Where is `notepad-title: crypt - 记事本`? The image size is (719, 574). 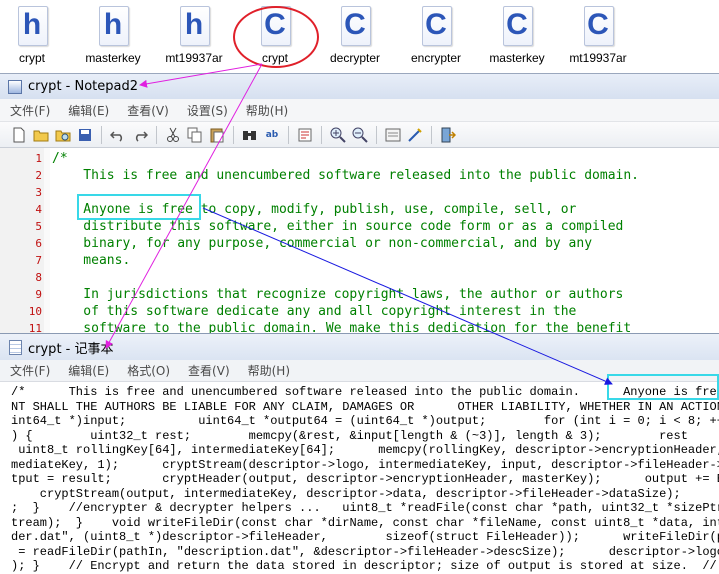
notepad-title: crypt - 记事本 is located at coordinates (71, 349).